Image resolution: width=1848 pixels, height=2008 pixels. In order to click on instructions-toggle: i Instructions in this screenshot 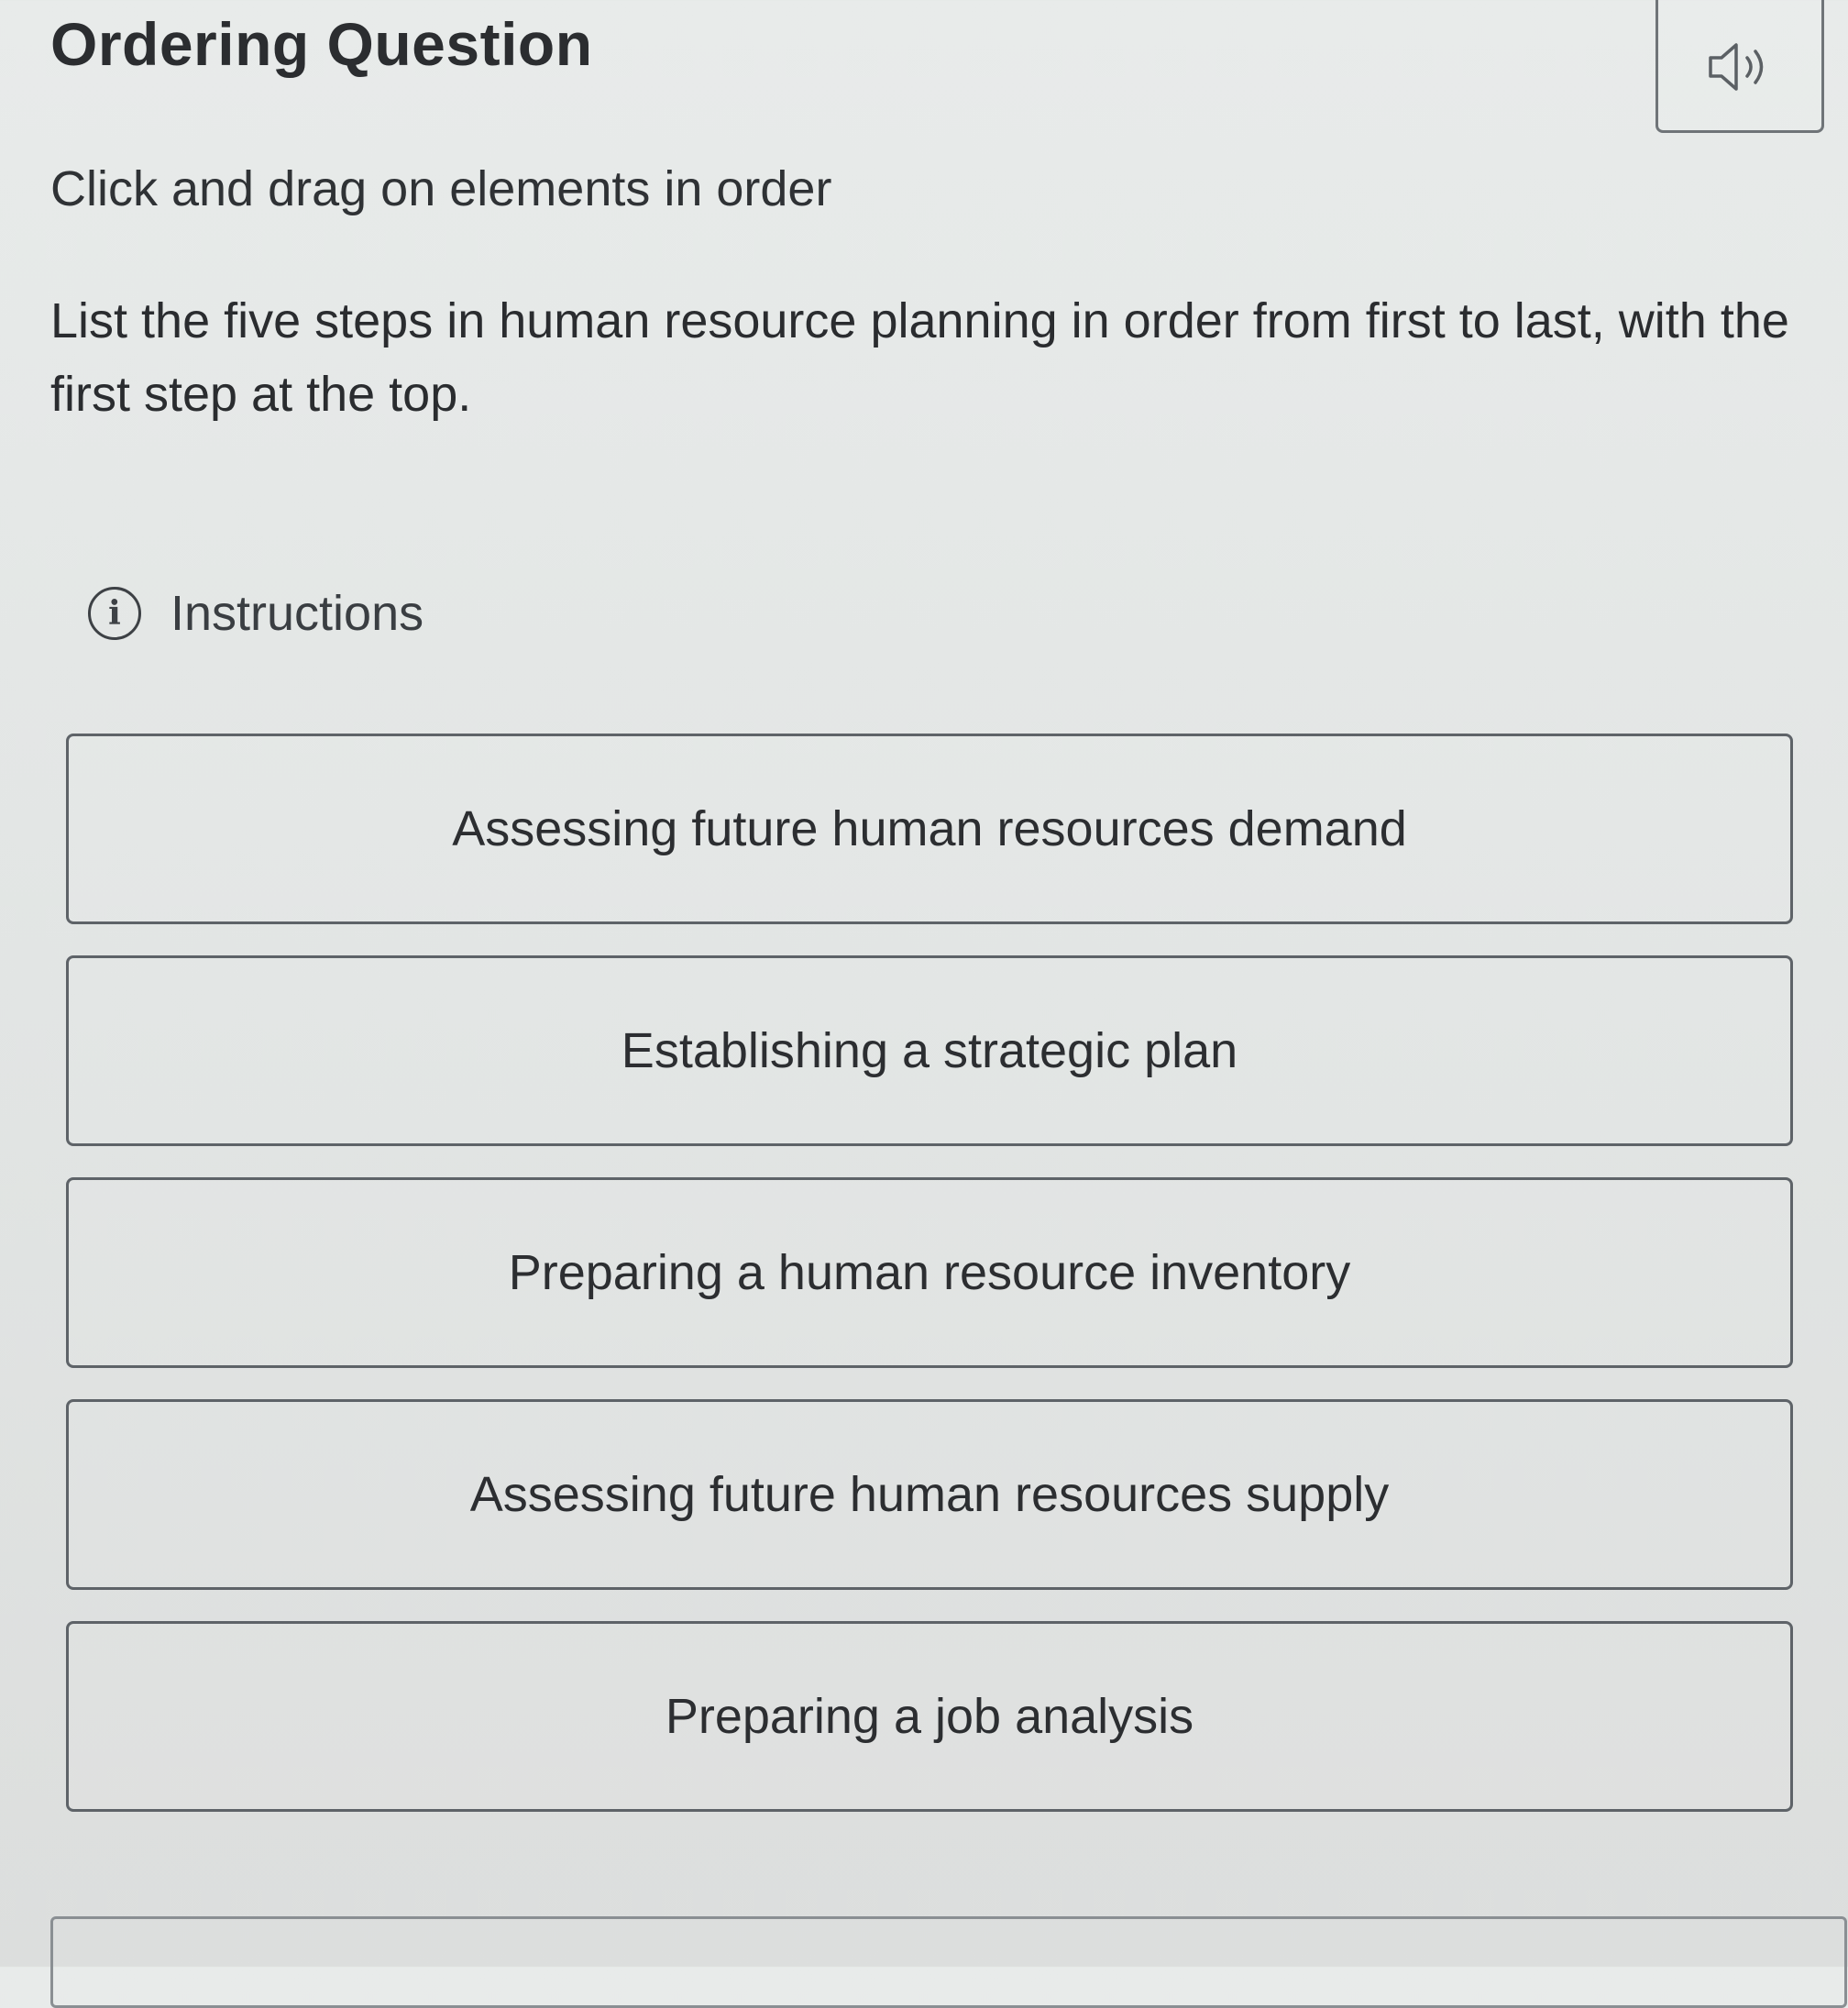, I will do `click(256, 613)`.